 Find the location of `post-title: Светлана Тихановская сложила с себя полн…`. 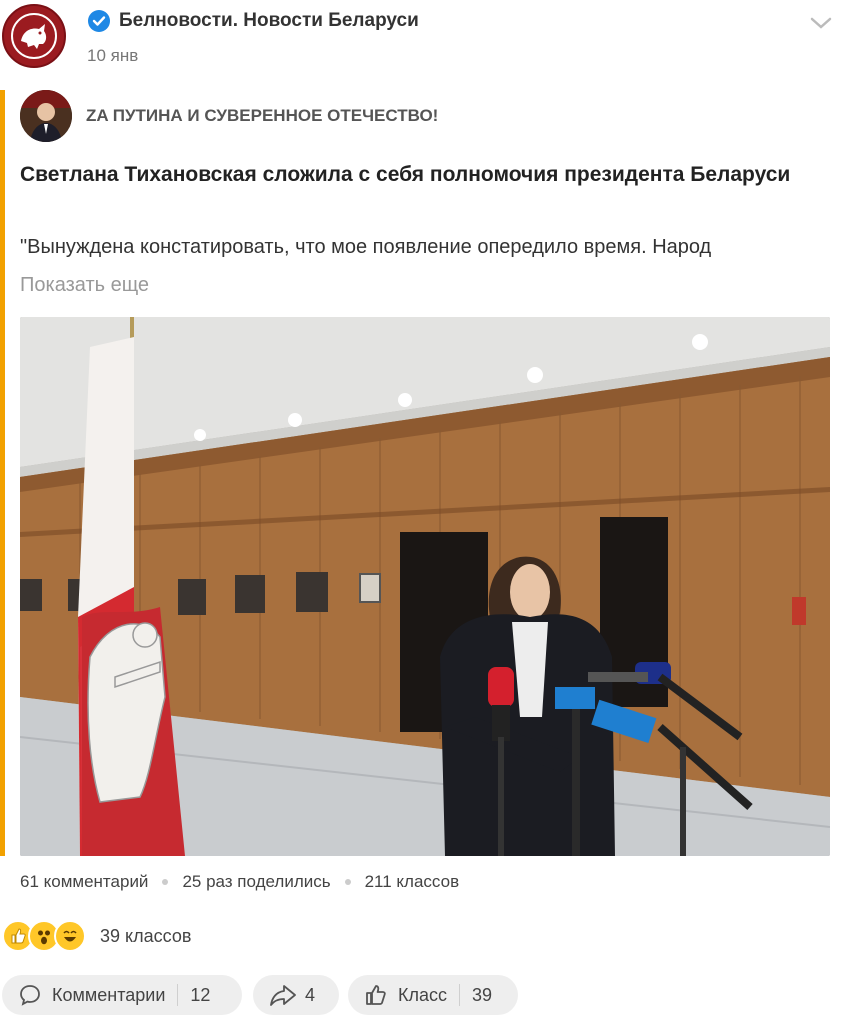

post-title: Светлана Тихановская сложила с себя полн… is located at coordinates (420, 175).